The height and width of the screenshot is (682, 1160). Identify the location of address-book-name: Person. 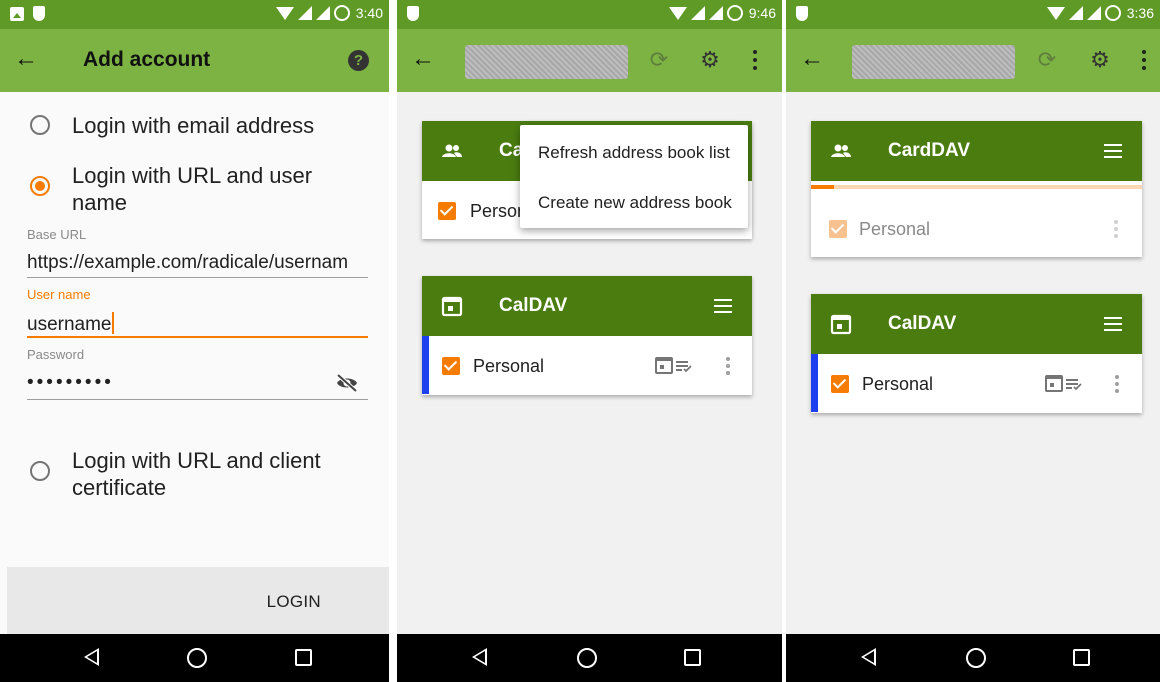
(499, 211).